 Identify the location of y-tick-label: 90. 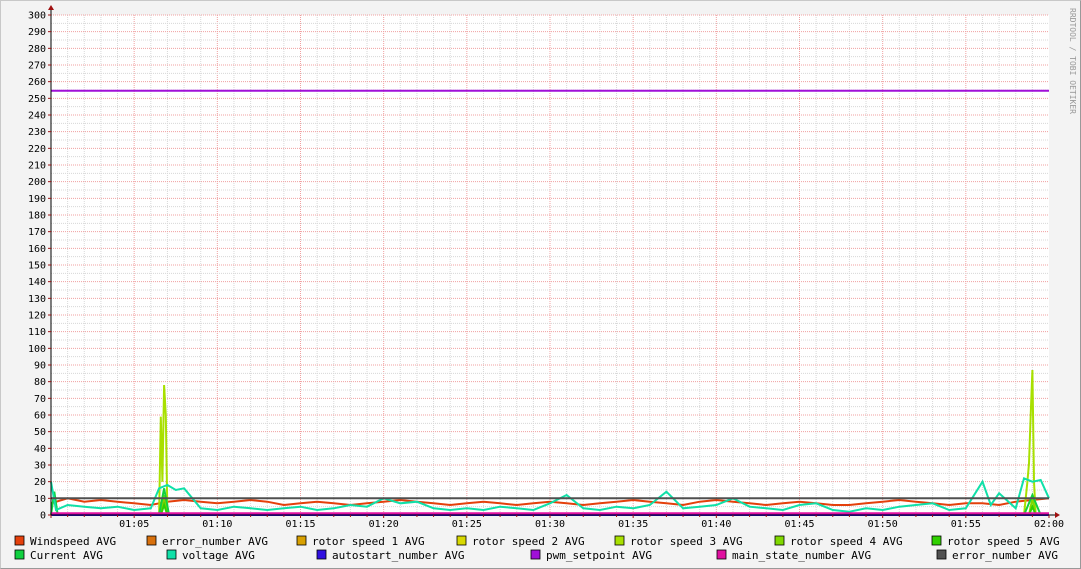
(40, 366).